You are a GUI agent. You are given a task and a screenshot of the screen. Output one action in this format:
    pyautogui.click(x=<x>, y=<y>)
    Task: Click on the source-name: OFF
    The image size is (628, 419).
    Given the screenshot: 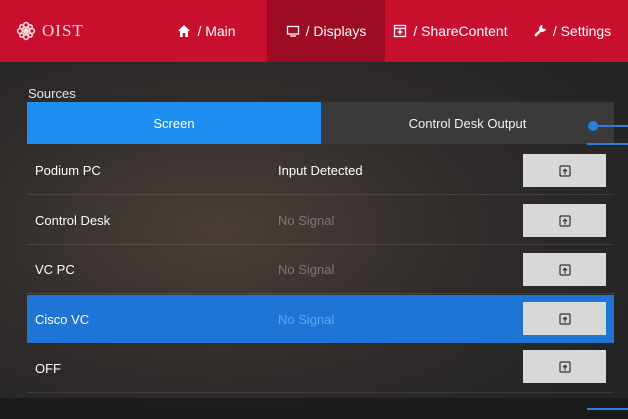 What is the action you would take?
    pyautogui.click(x=48, y=368)
    